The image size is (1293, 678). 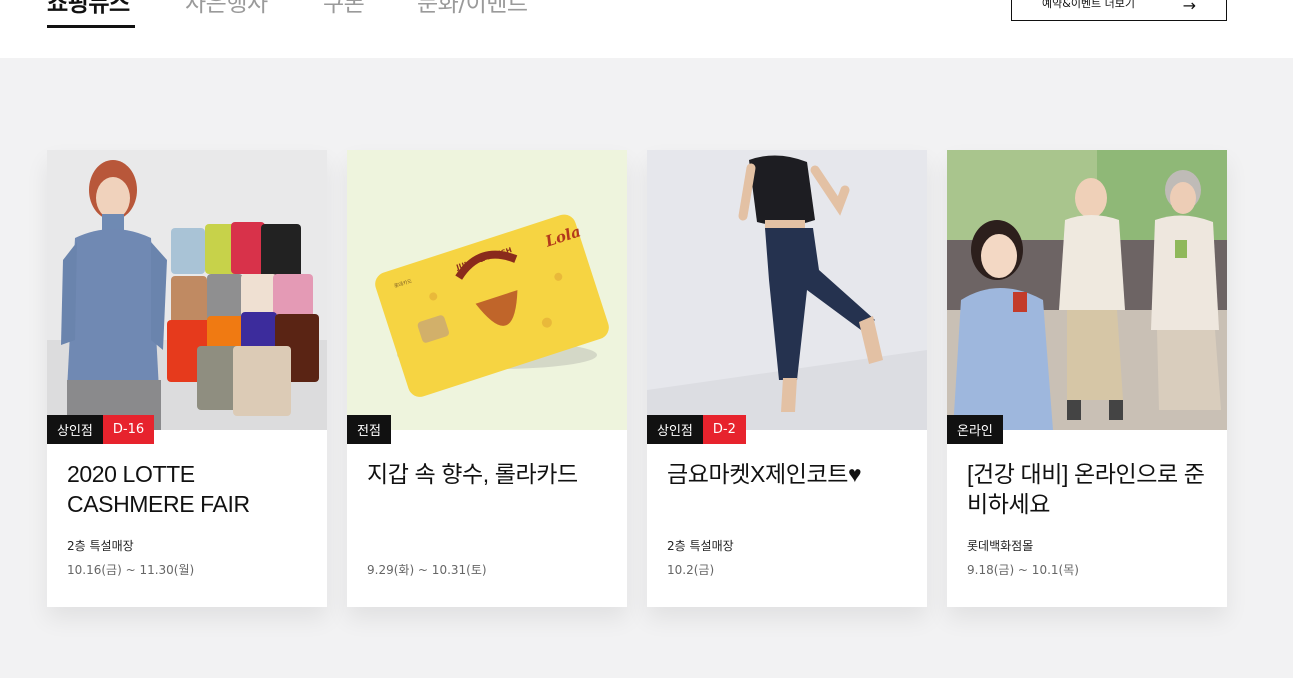 I want to click on card-title: 금요마켓X제인코트♥, so click(x=764, y=474).